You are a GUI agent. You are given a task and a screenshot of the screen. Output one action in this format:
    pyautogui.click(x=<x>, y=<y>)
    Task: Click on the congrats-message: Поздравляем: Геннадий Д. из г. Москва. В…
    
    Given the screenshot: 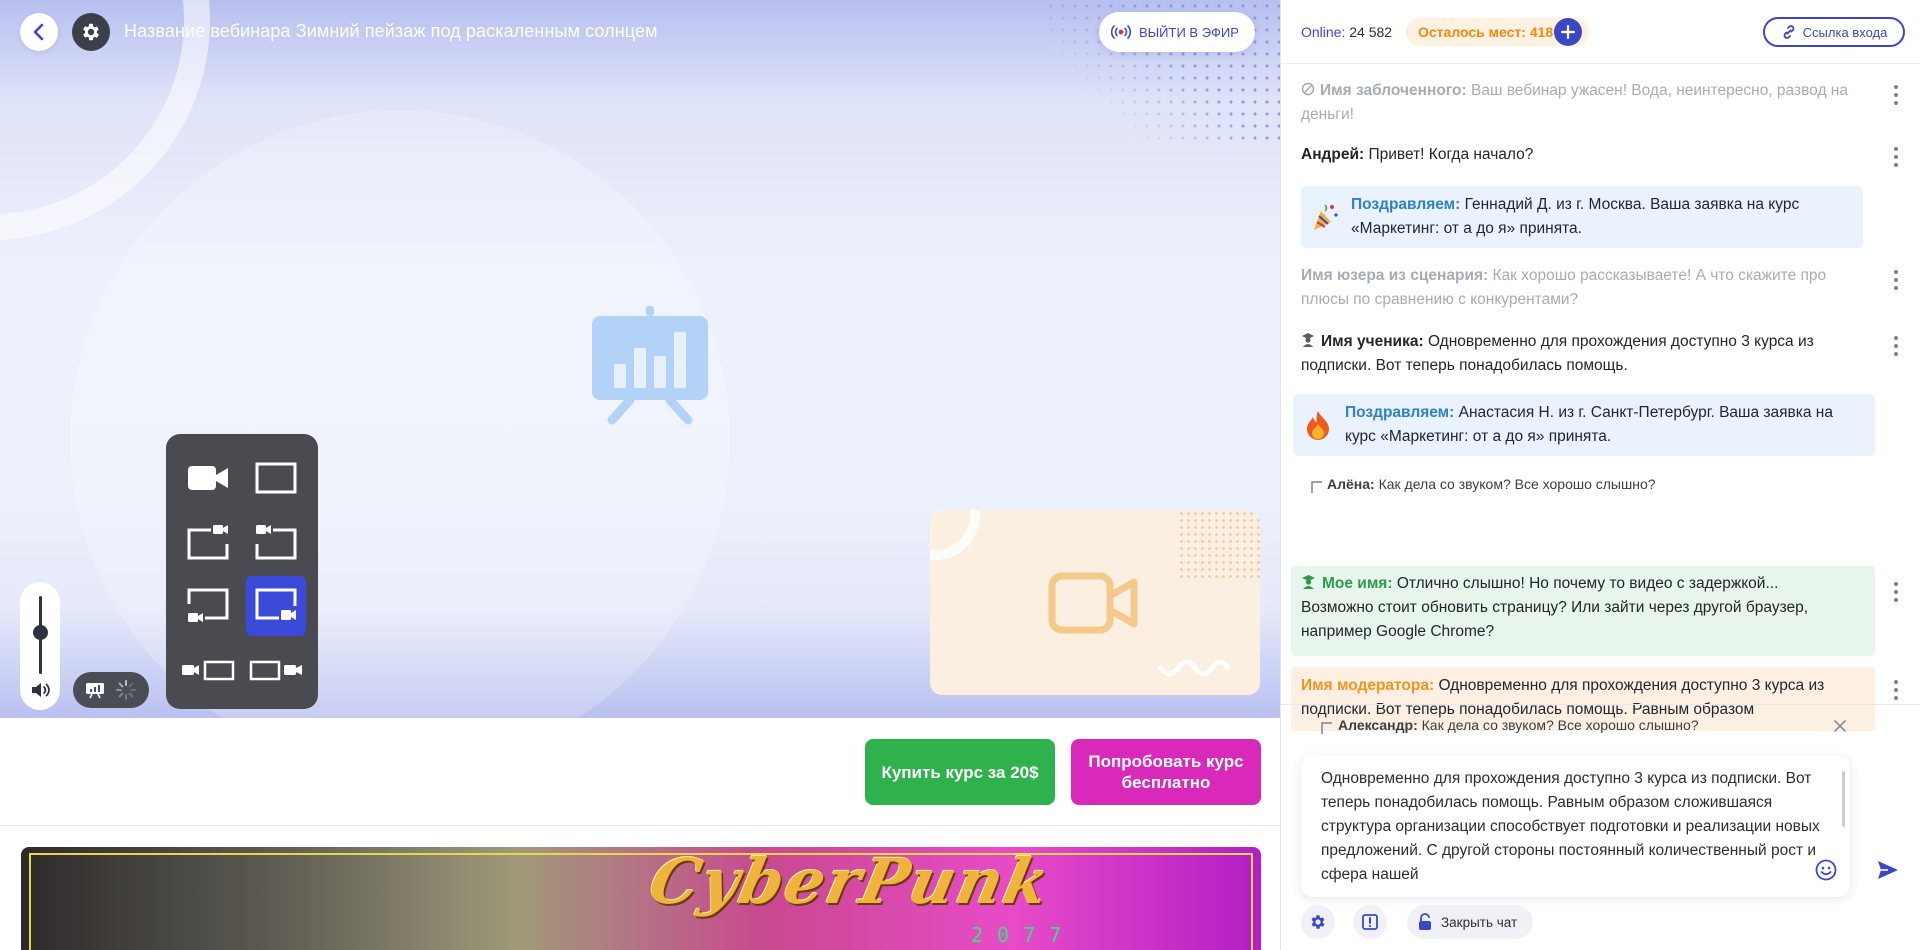 What is the action you would take?
    pyautogui.click(x=1582, y=217)
    